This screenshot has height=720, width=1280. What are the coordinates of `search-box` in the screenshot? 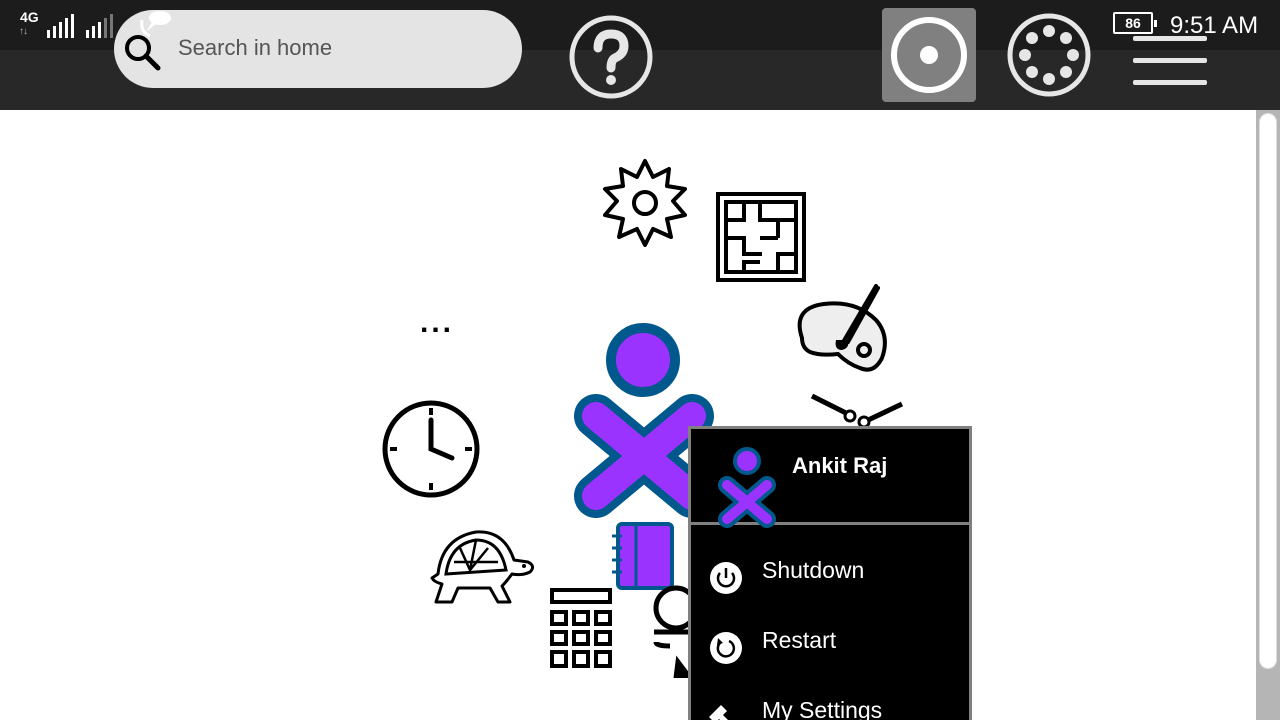 It's located at (318, 49).